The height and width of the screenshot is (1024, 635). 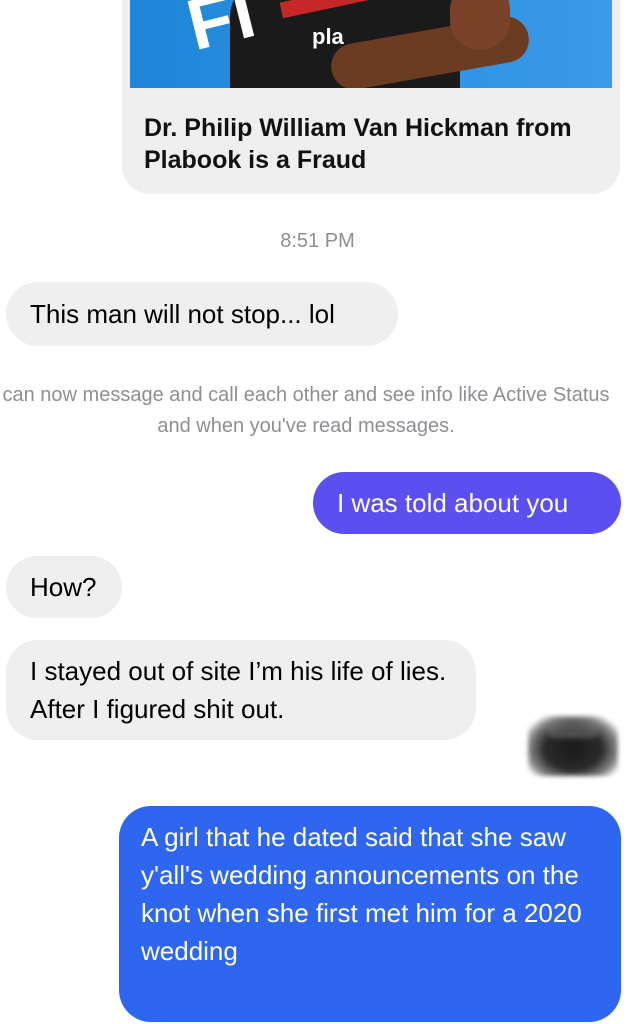 What do you see at coordinates (328, 36) in the screenshot?
I see `image-logo: pla` at bounding box center [328, 36].